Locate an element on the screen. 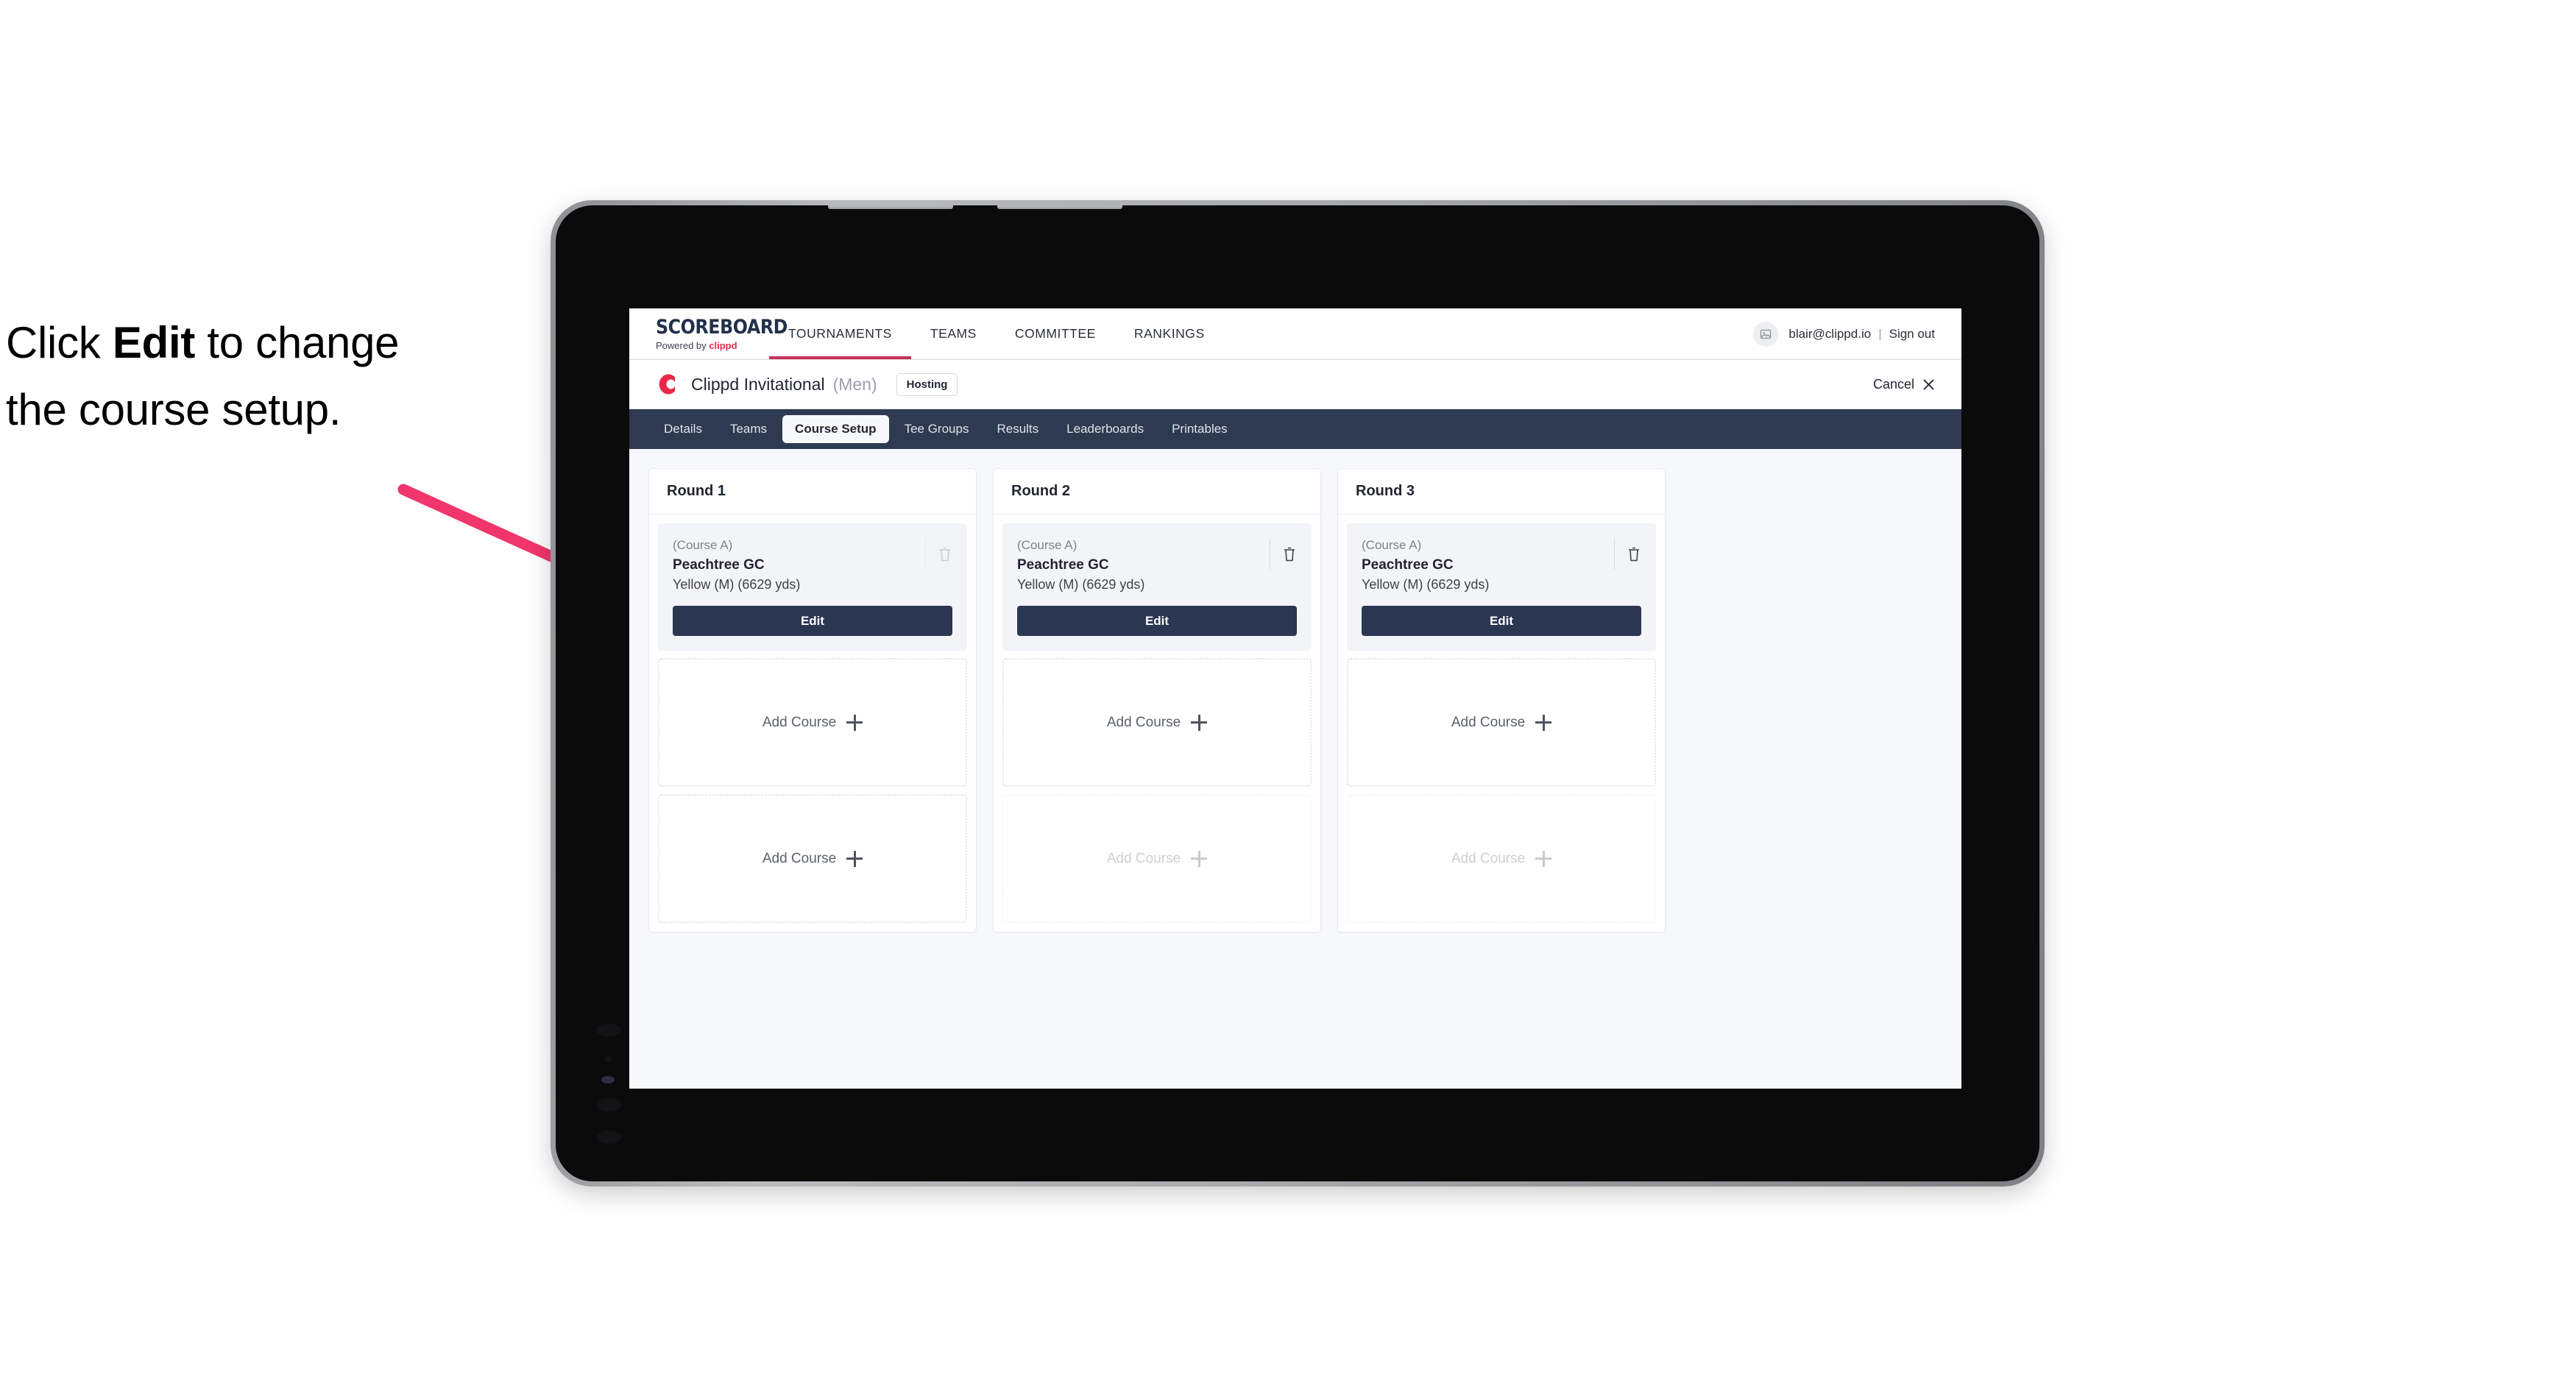 The width and height of the screenshot is (2576, 1386). user-info-line: blair@clippd.io | Sign out is located at coordinates (1861, 334).